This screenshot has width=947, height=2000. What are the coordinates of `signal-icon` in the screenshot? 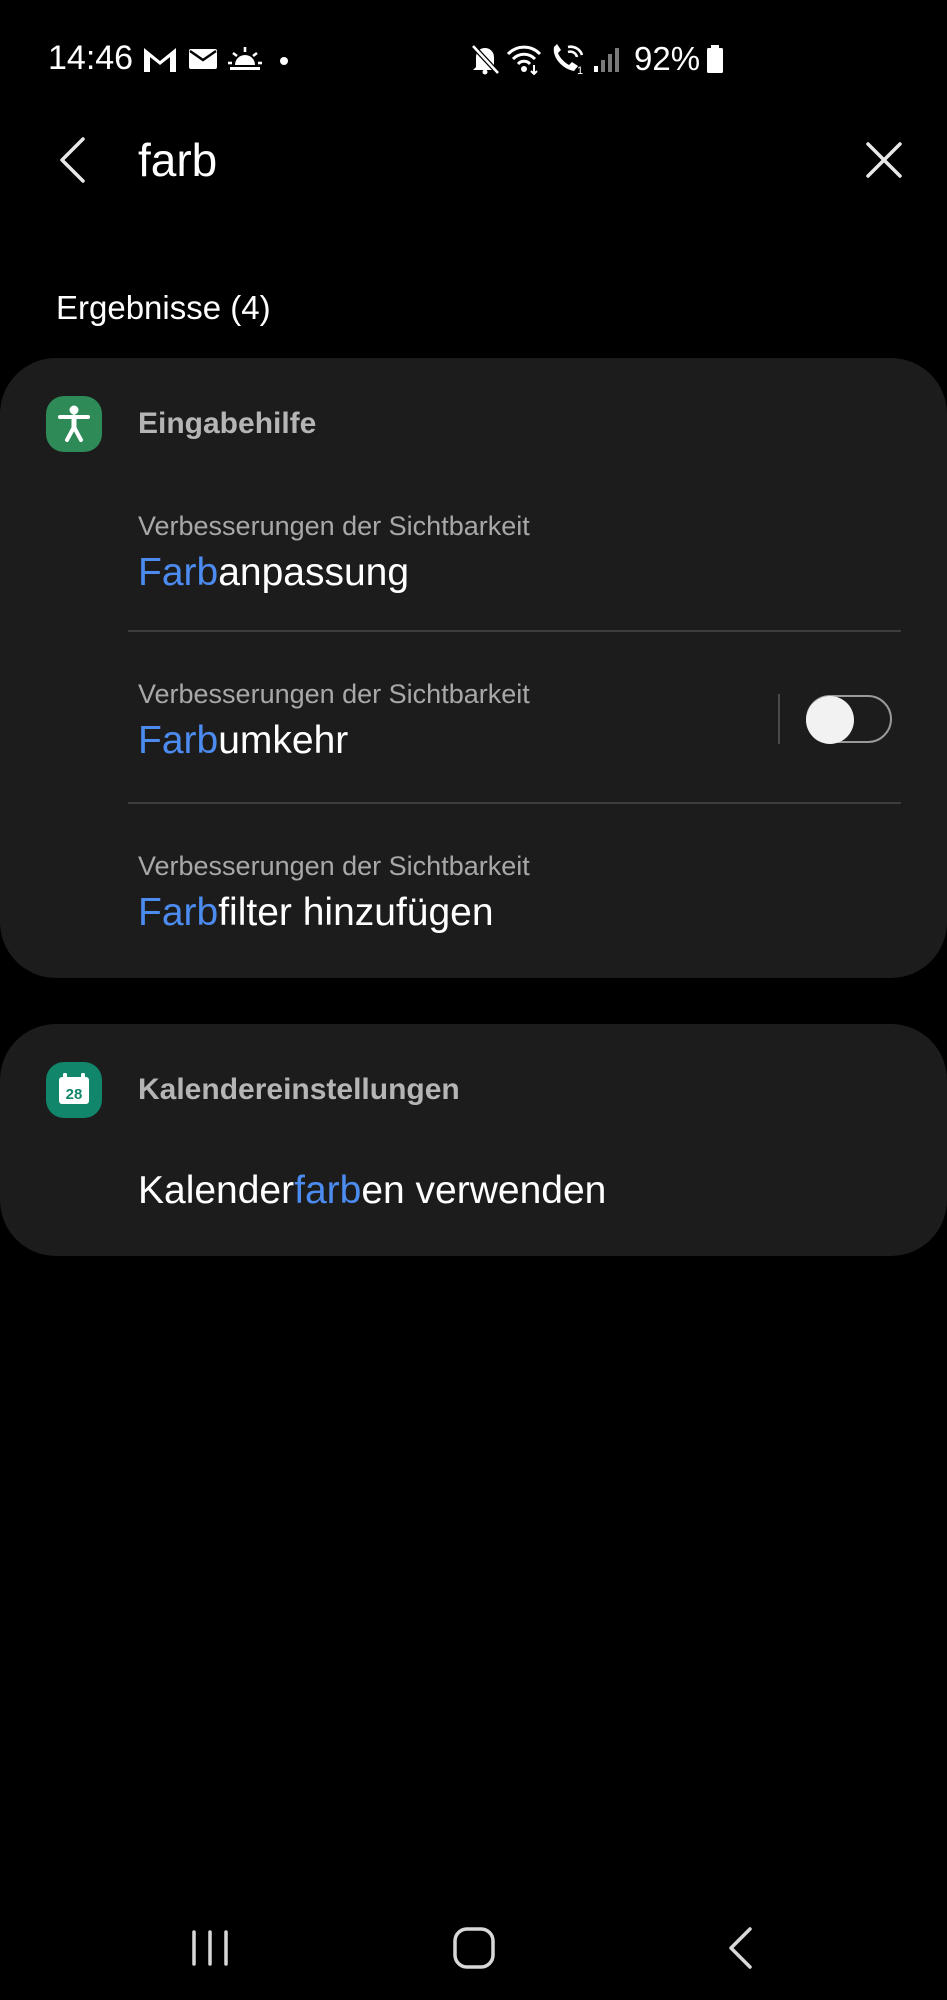 It's located at (606, 60).